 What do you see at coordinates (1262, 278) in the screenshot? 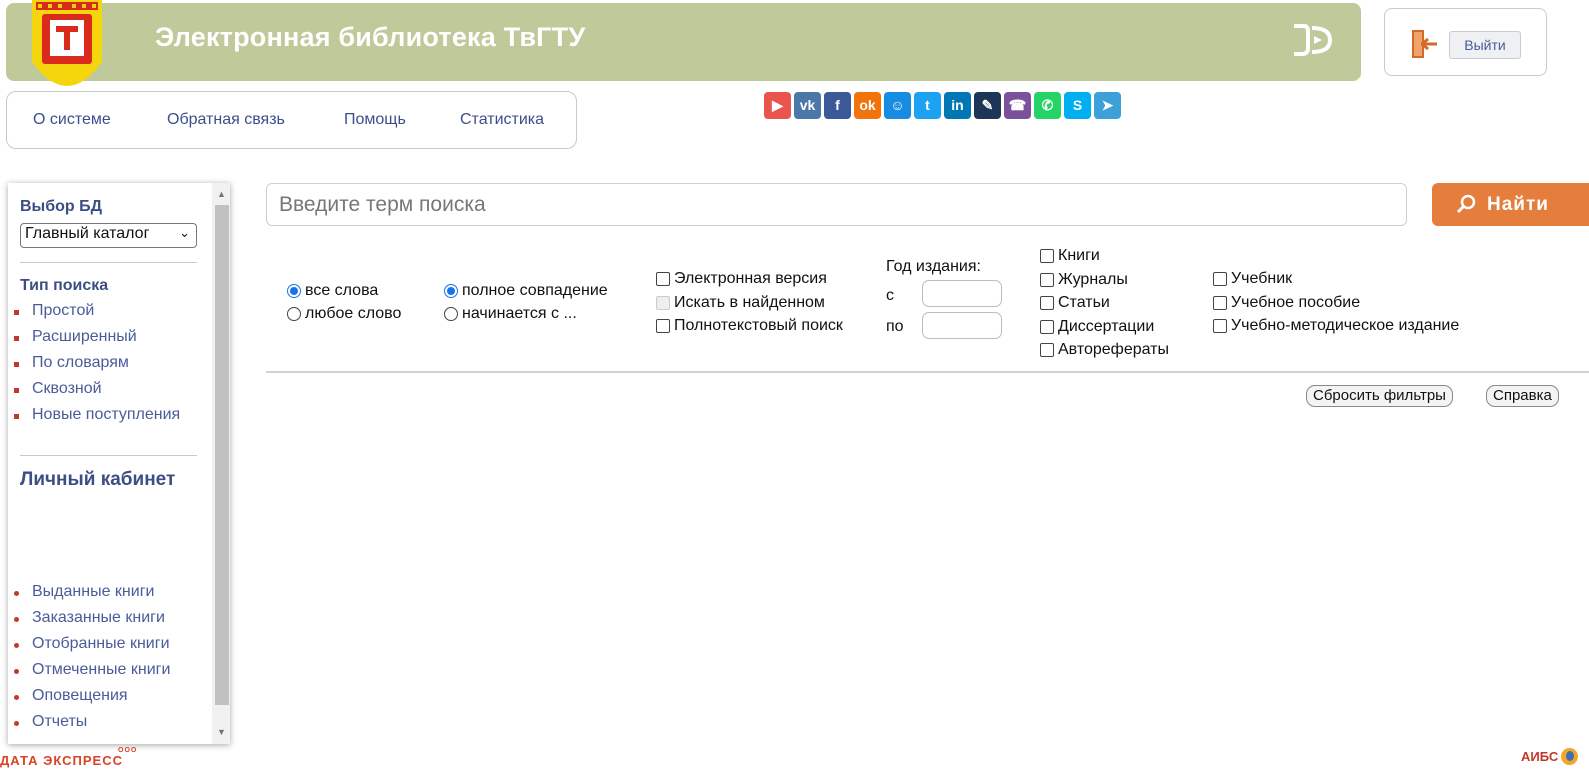
I see `checkbox-label: Учебник` at bounding box center [1262, 278].